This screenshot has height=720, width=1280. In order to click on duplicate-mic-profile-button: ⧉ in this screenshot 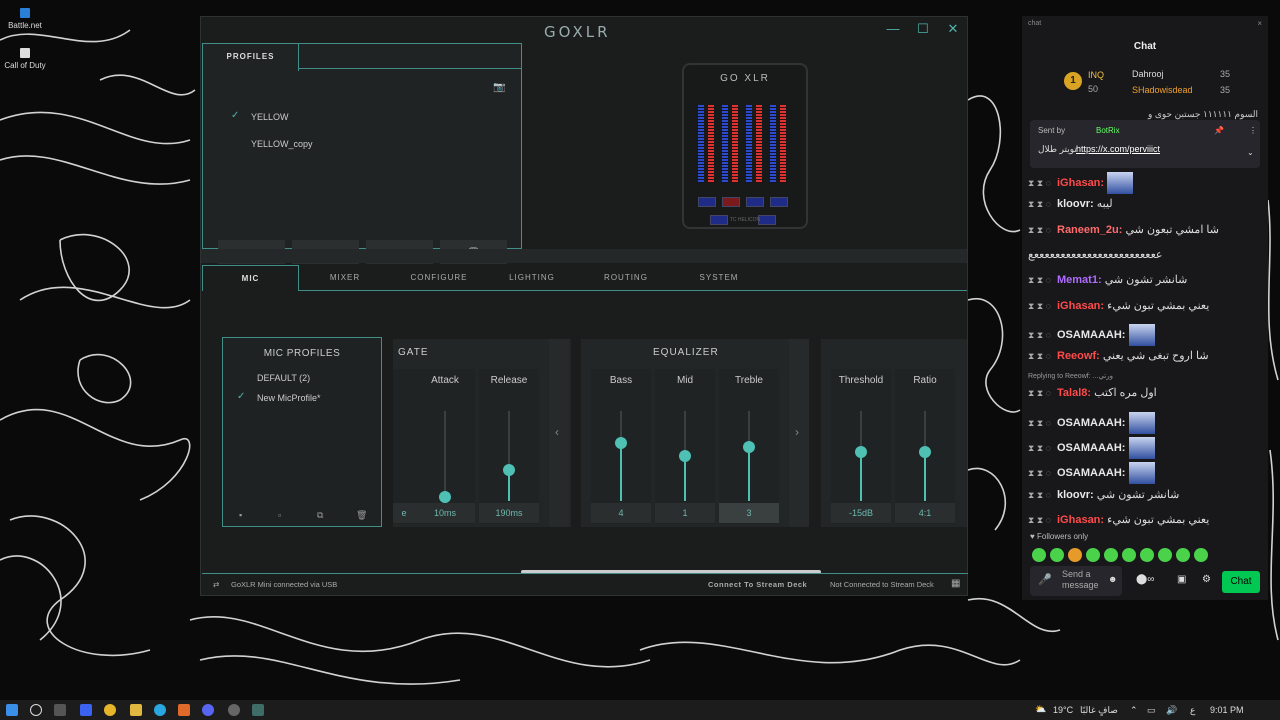, I will do `click(320, 515)`.